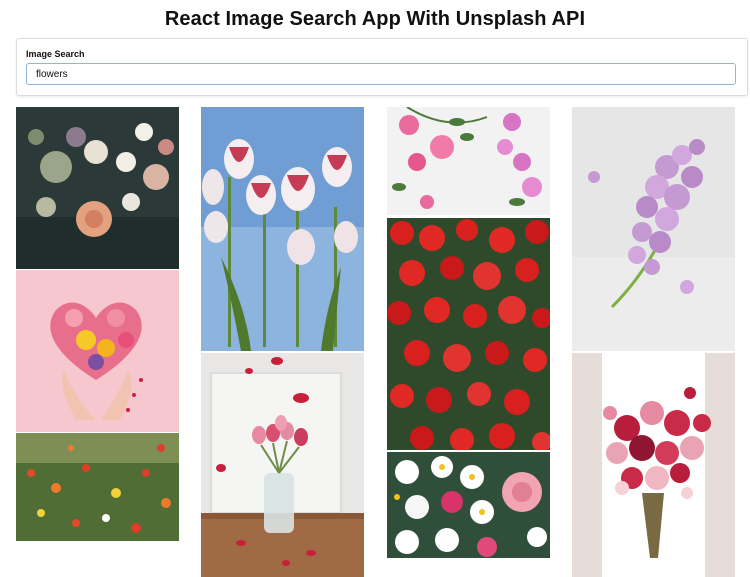 The height and width of the screenshot is (577, 750). What do you see at coordinates (55, 54) in the screenshot?
I see `search-label: Image Search` at bounding box center [55, 54].